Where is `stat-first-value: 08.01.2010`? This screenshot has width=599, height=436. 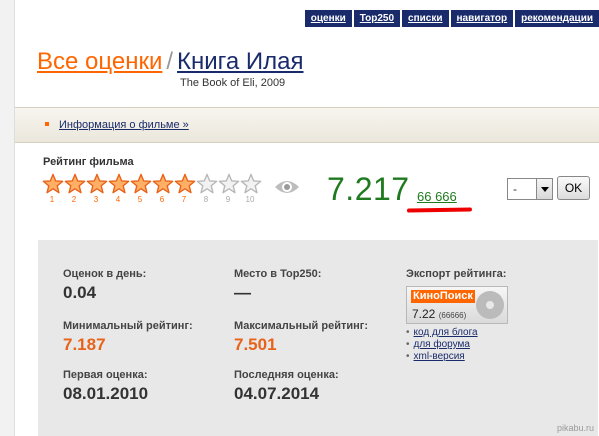
stat-first-value: 08.01.2010 is located at coordinates (106, 393).